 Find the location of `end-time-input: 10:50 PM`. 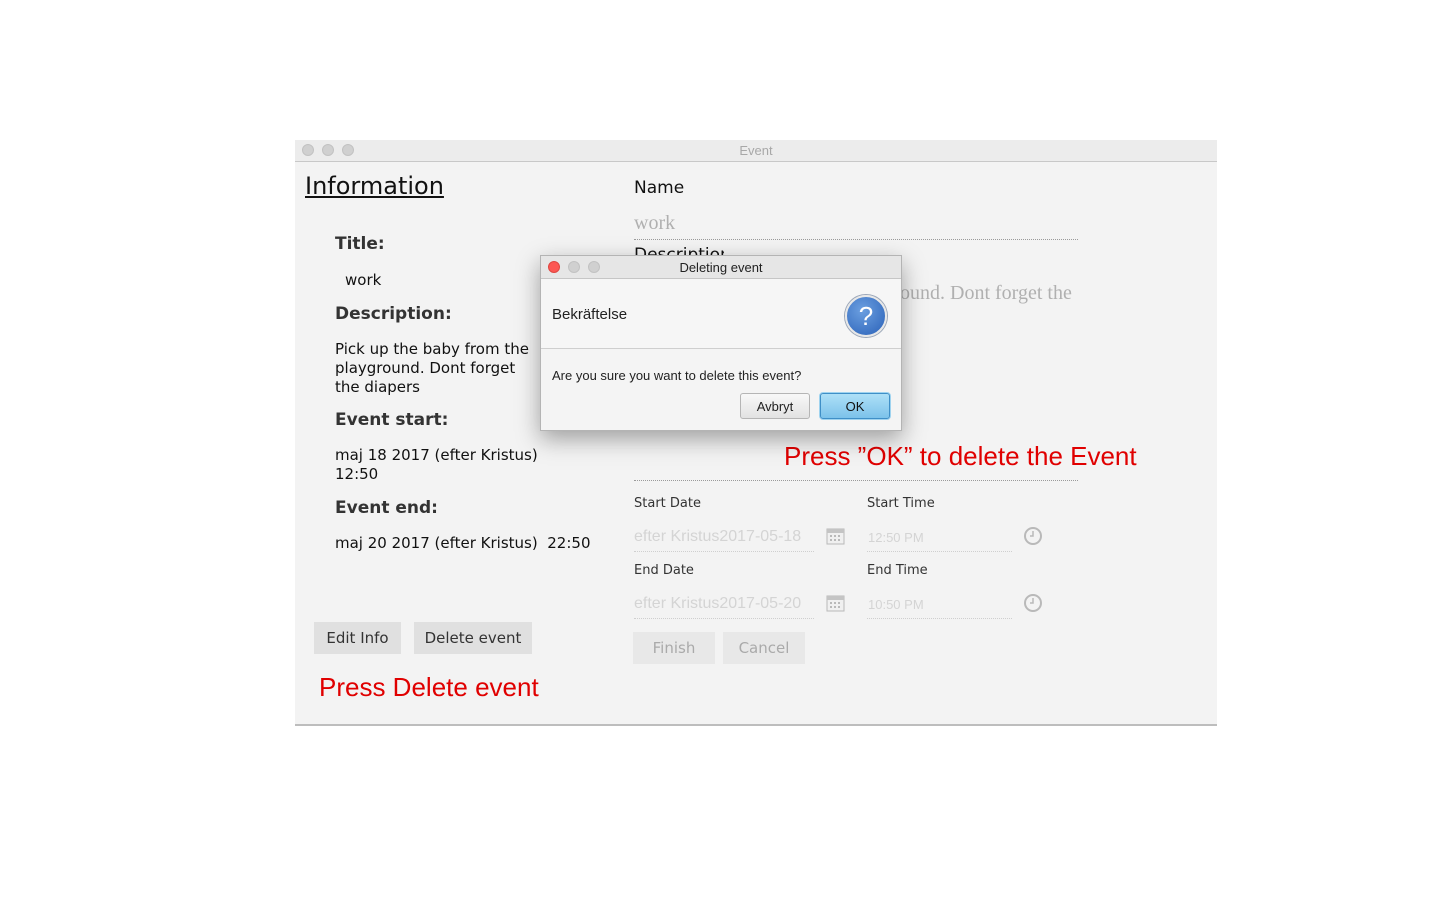

end-time-input: 10:50 PM is located at coordinates (896, 604).